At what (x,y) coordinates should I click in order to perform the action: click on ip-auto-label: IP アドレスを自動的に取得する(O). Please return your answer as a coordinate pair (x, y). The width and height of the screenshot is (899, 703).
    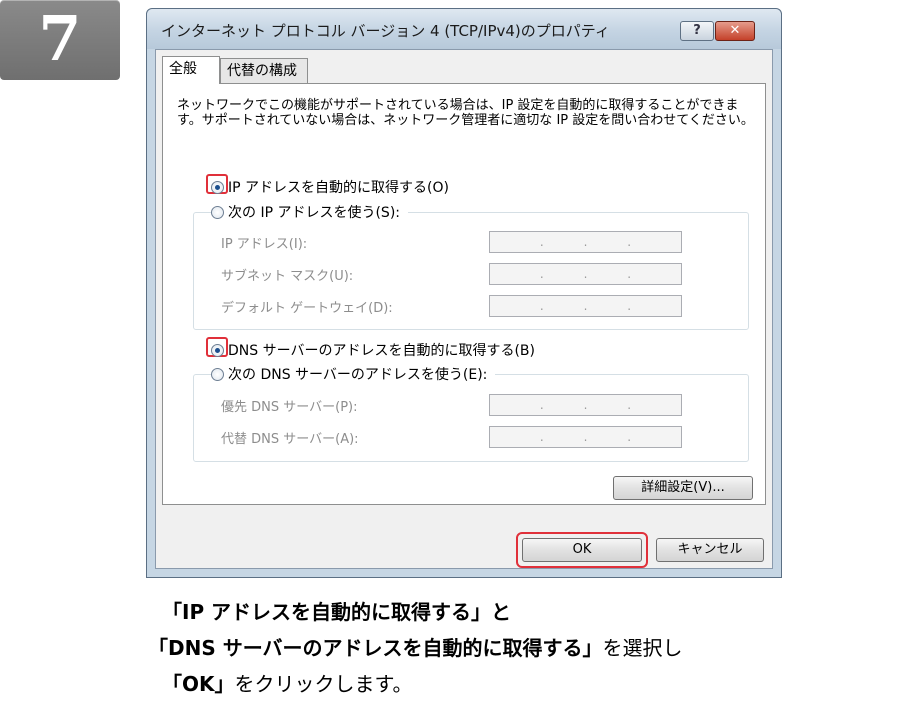
    Looking at the image, I should click on (338, 187).